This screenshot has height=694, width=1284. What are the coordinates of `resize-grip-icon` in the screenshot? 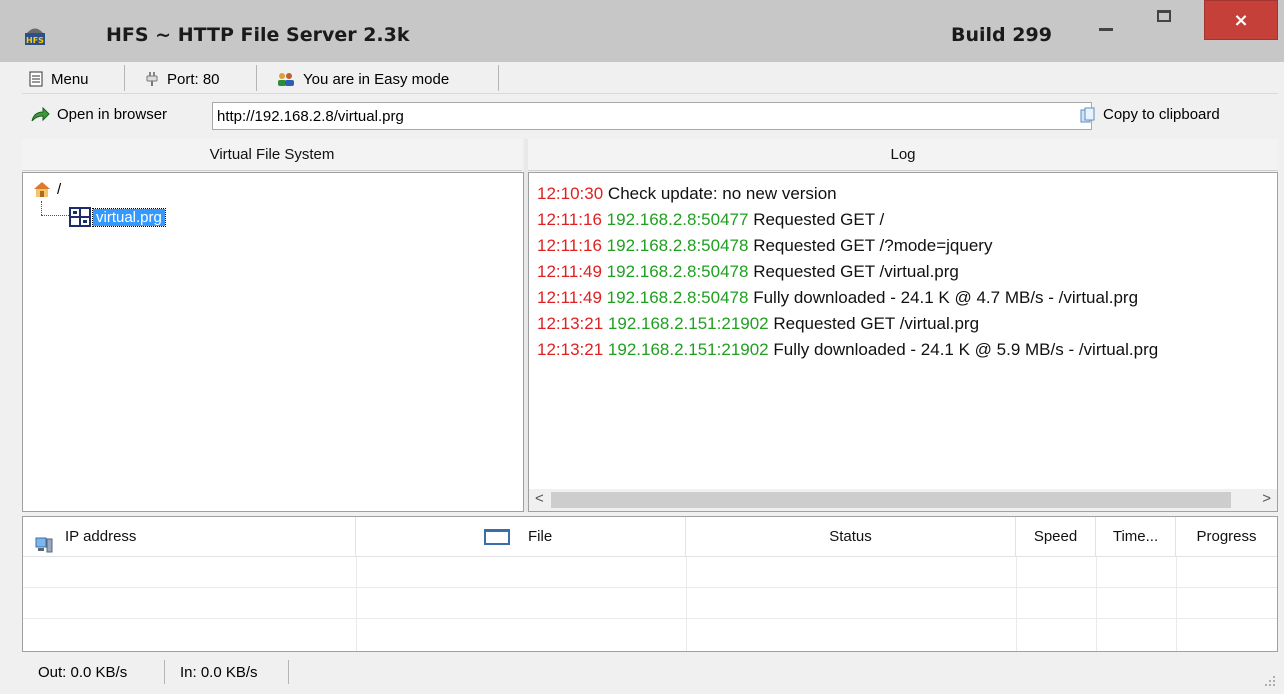 It's located at (1270, 680).